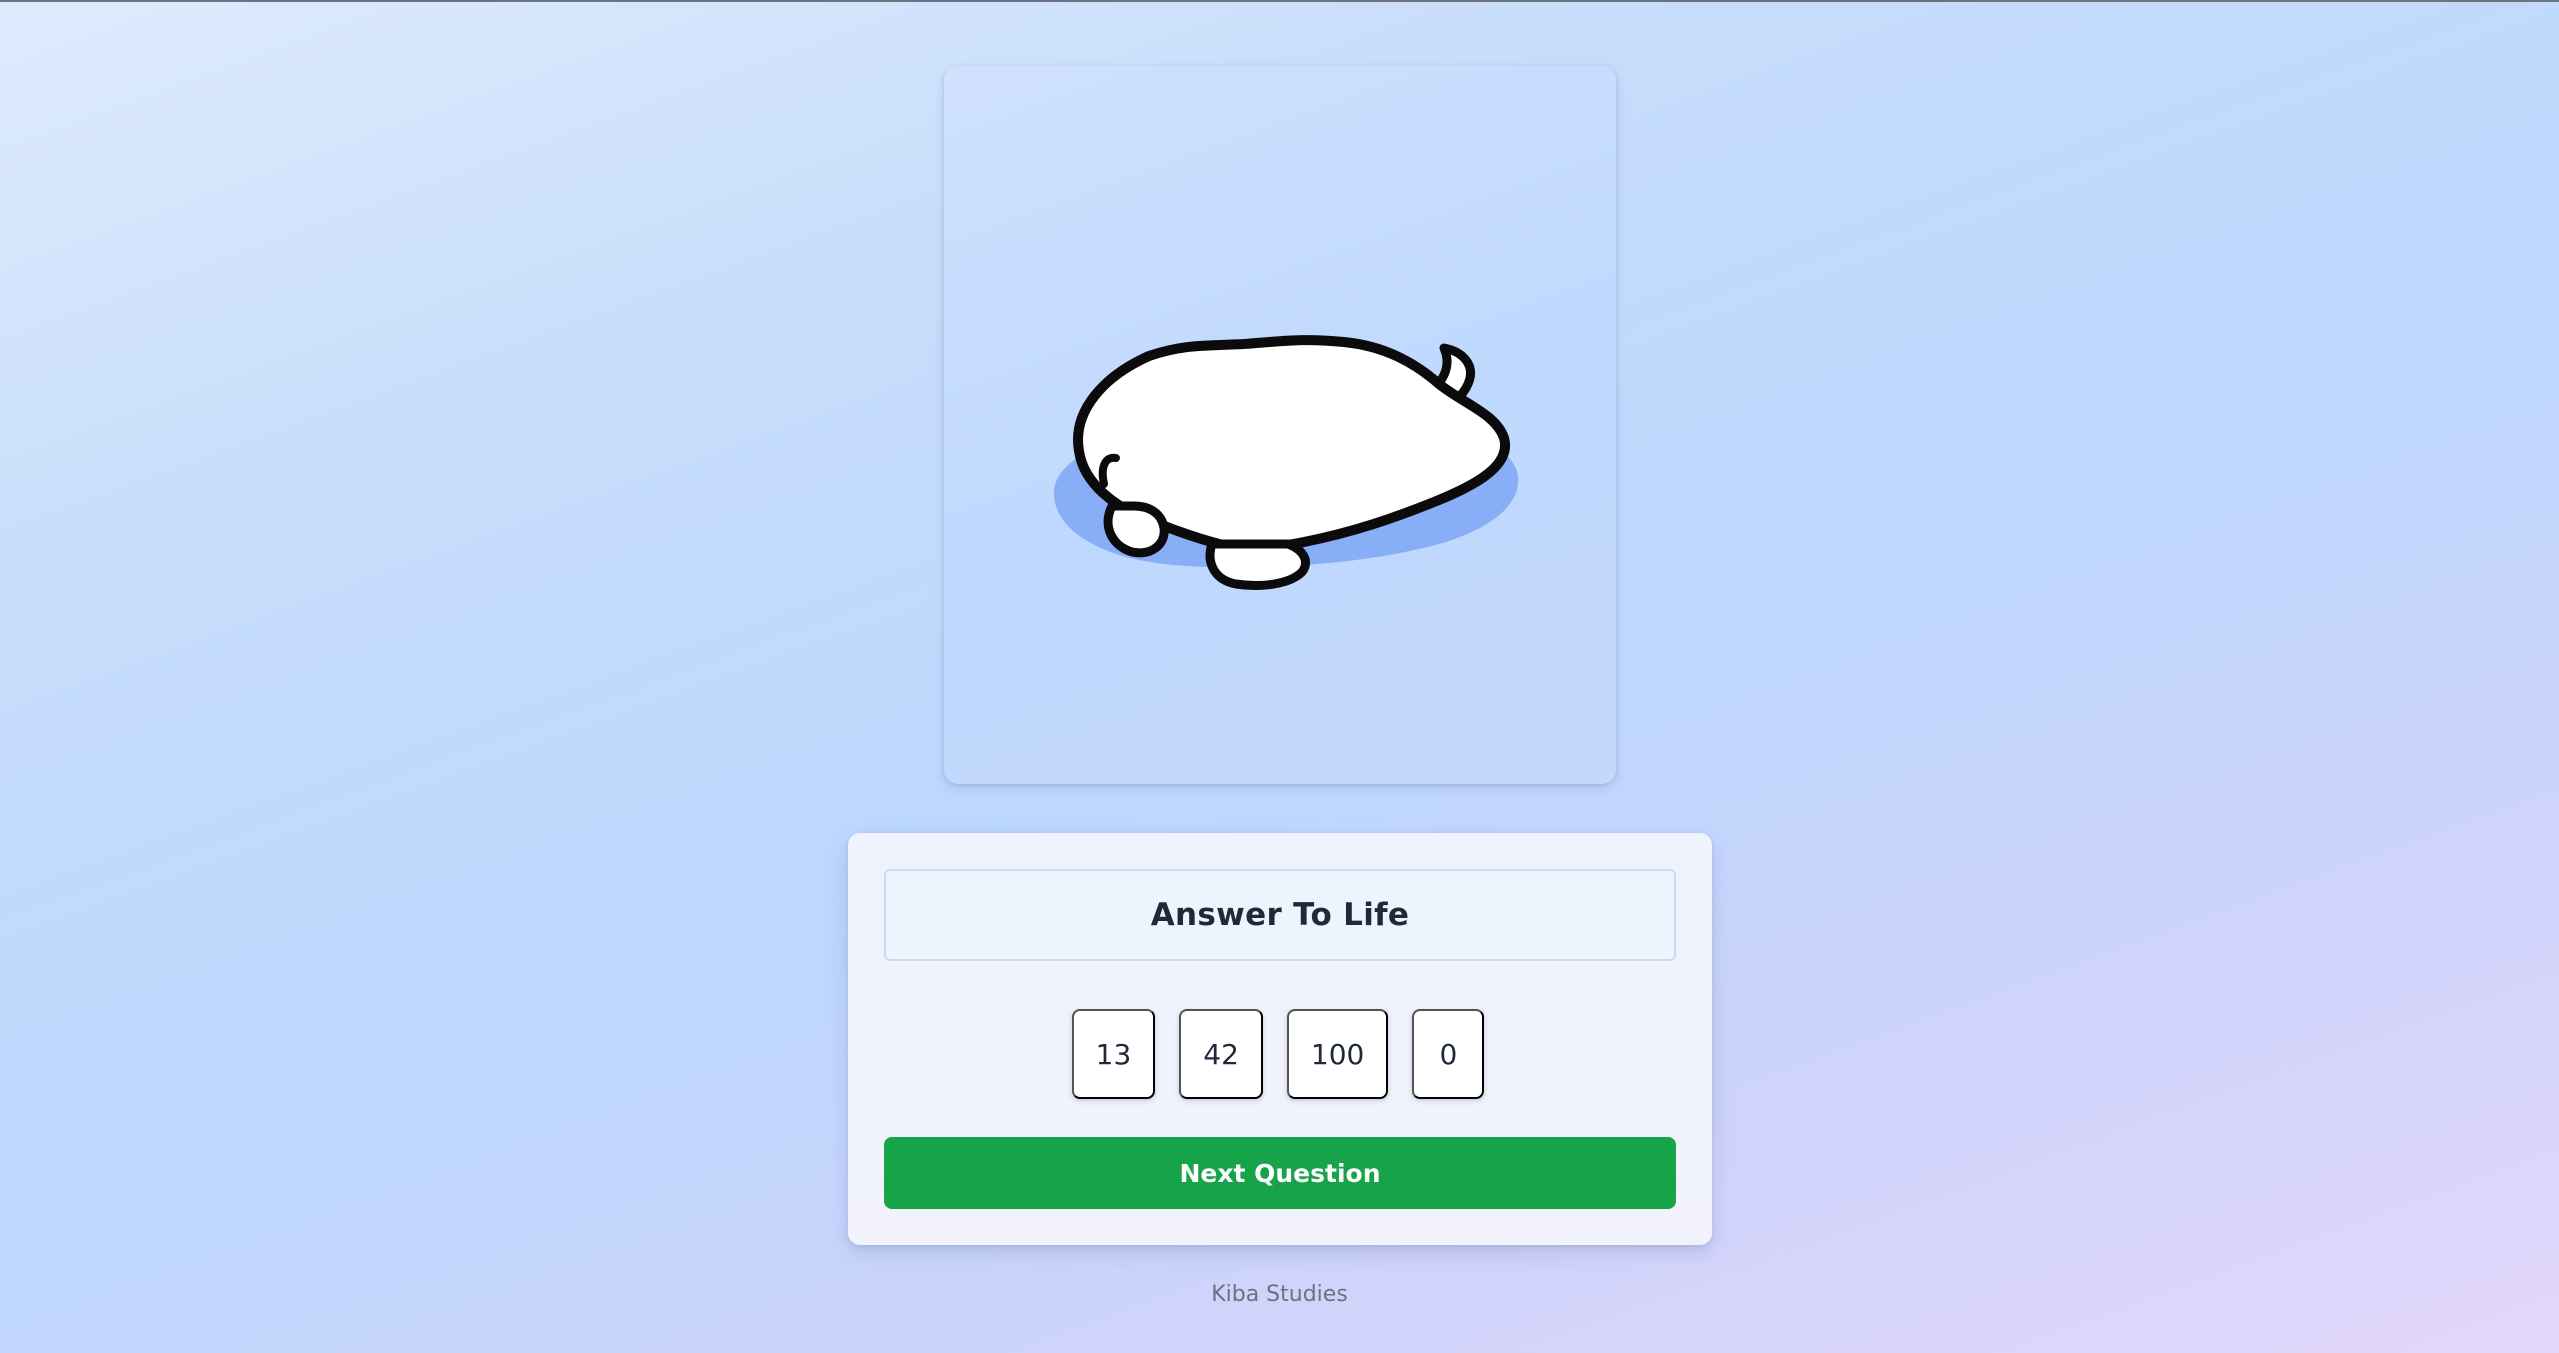 The width and height of the screenshot is (2559, 1353). What do you see at coordinates (1279, 1294) in the screenshot?
I see `footer-credit: Kiba Studies` at bounding box center [1279, 1294].